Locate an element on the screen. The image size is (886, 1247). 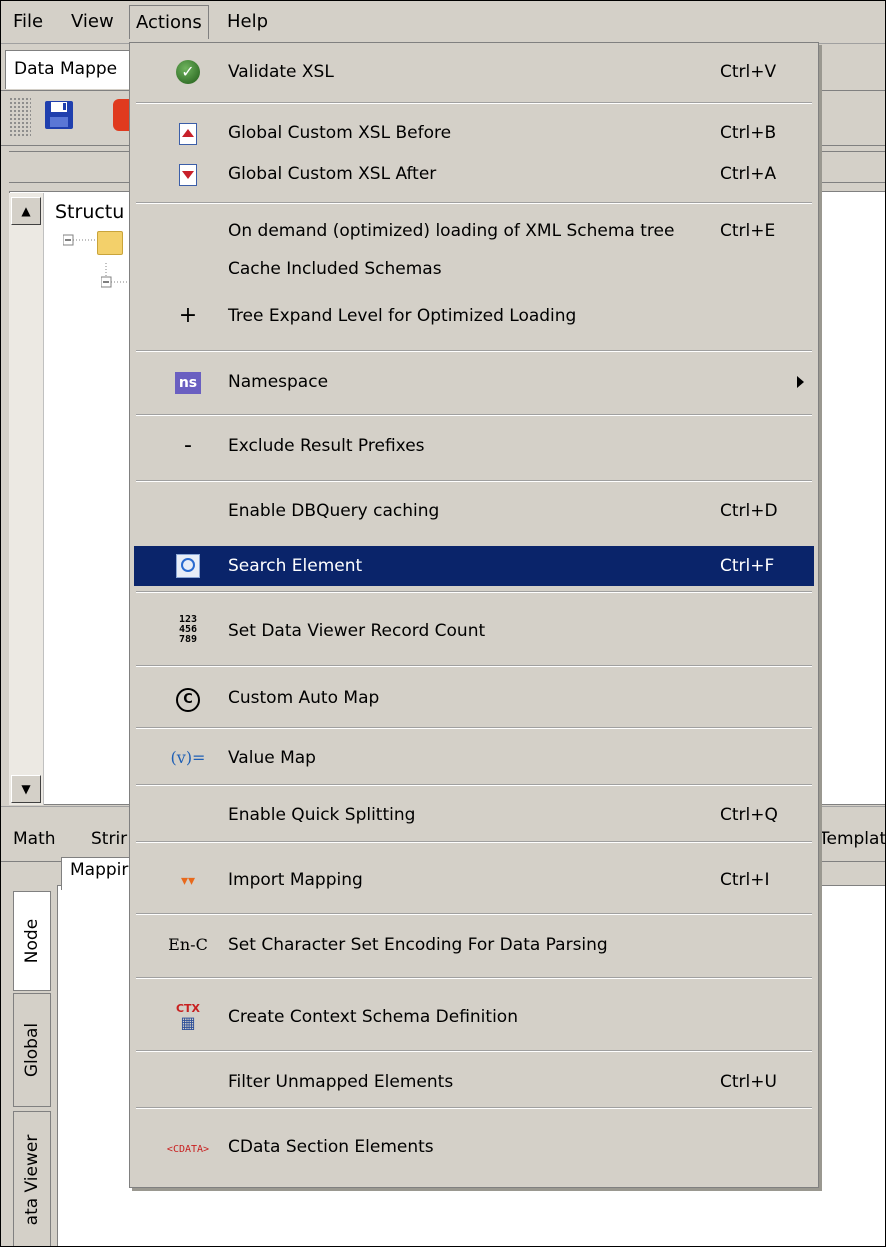
menu-item-label: Namespace is located at coordinates (278, 382).